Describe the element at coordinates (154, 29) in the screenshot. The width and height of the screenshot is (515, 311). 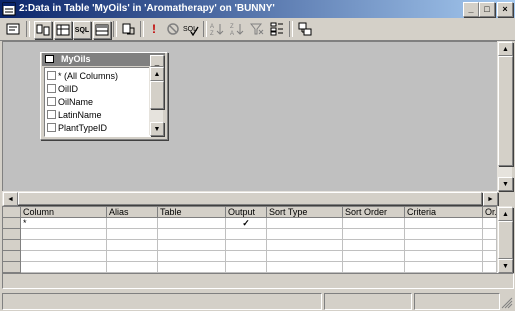
I see `run-button: !` at that location.